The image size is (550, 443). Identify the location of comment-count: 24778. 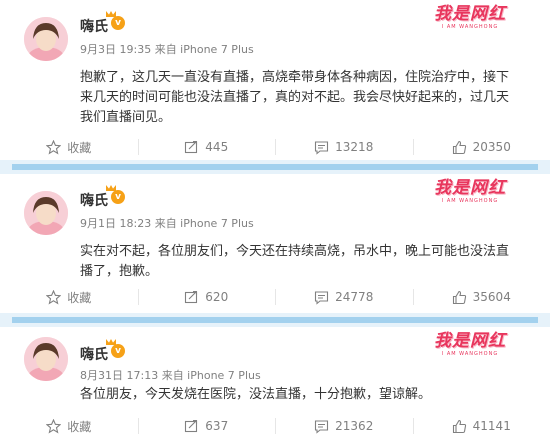
(354, 297).